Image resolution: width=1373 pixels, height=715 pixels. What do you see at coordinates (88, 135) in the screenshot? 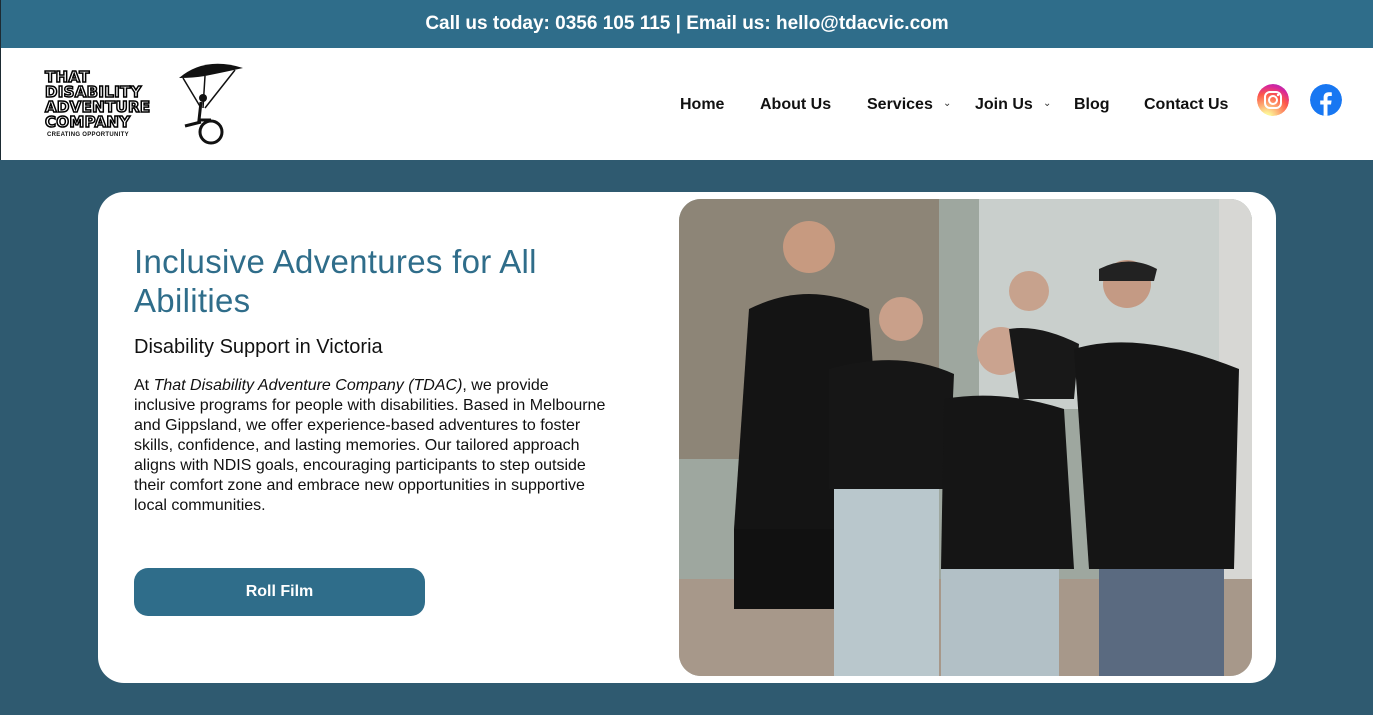
I see `logo-tagline: CREATING OPPORTUNITY` at bounding box center [88, 135].